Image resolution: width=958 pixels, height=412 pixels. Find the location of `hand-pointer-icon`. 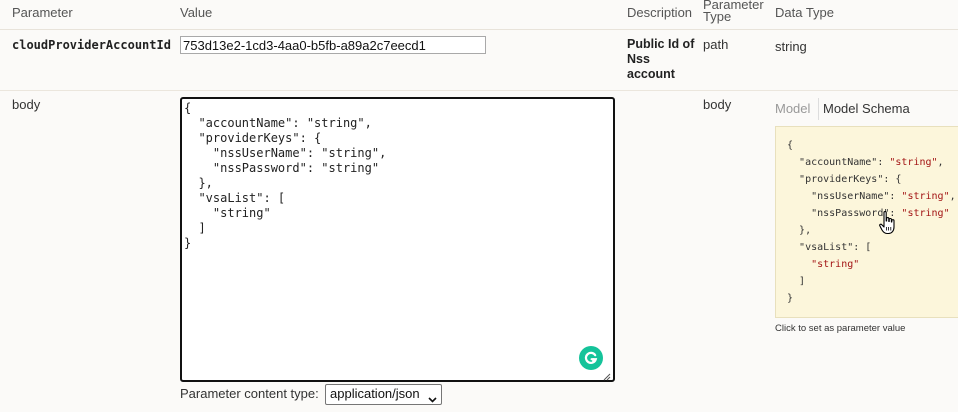

hand-pointer-icon is located at coordinates (888, 223).